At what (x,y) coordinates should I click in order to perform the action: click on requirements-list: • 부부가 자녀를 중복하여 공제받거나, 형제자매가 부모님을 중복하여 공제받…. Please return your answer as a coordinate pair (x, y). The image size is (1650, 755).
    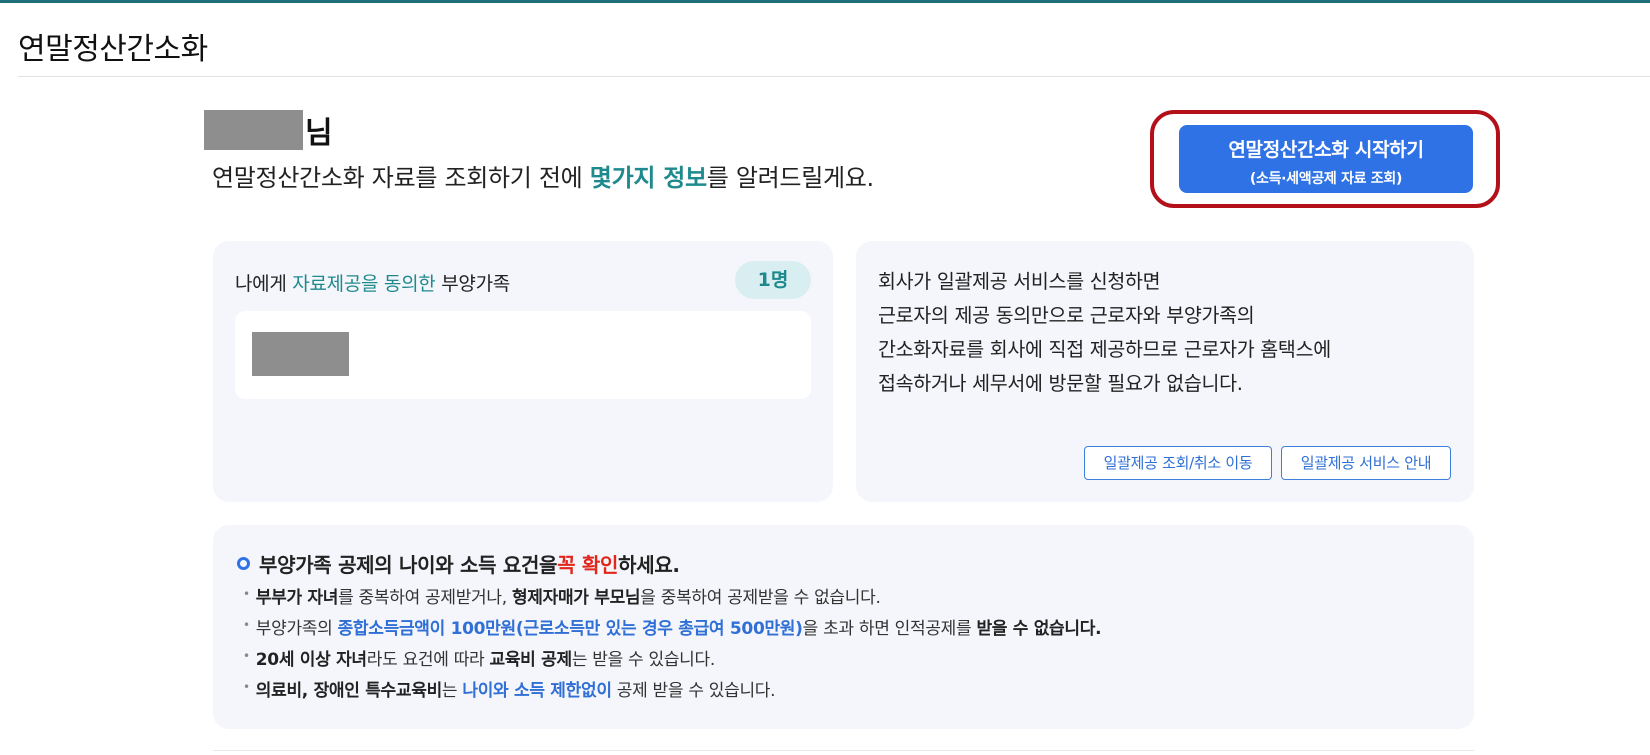
    Looking at the image, I should click on (672, 645).